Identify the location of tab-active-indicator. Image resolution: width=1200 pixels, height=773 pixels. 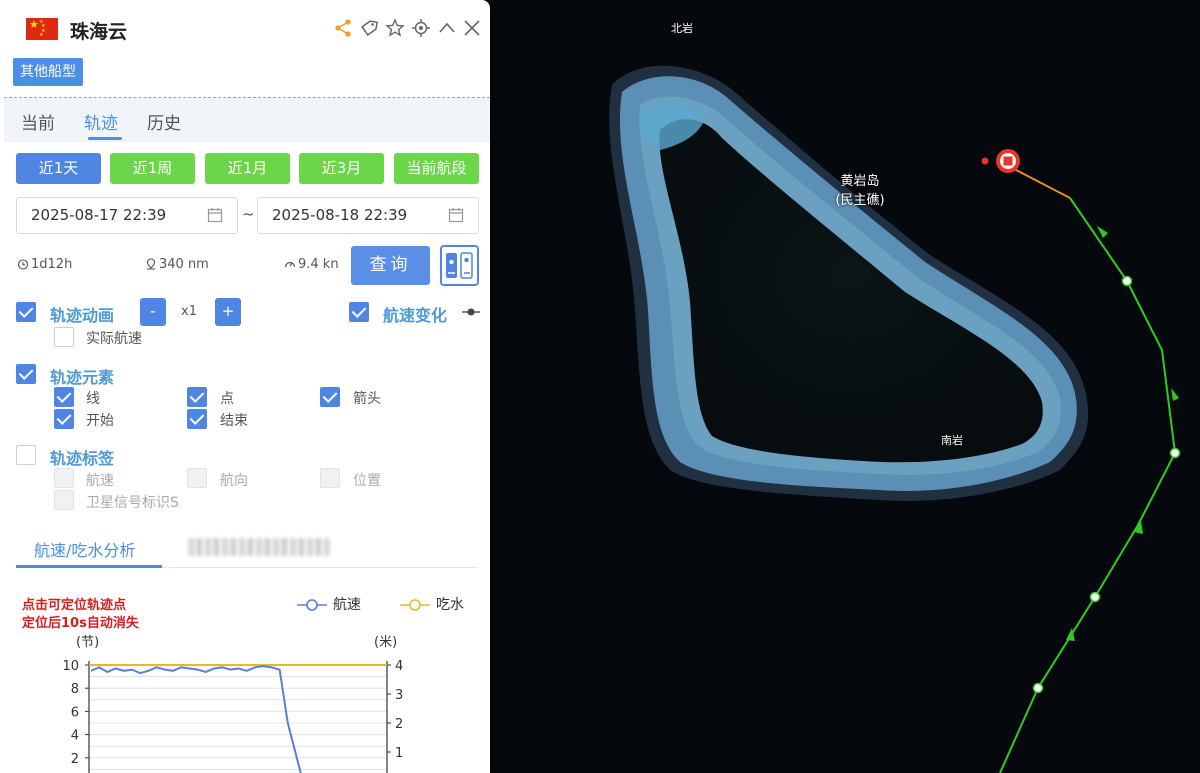
(105, 138).